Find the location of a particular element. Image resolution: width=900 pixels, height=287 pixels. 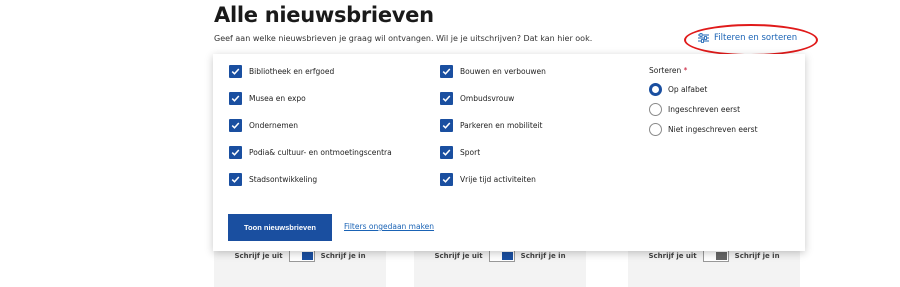

category-label: Ombudsvrouw is located at coordinates (487, 98).